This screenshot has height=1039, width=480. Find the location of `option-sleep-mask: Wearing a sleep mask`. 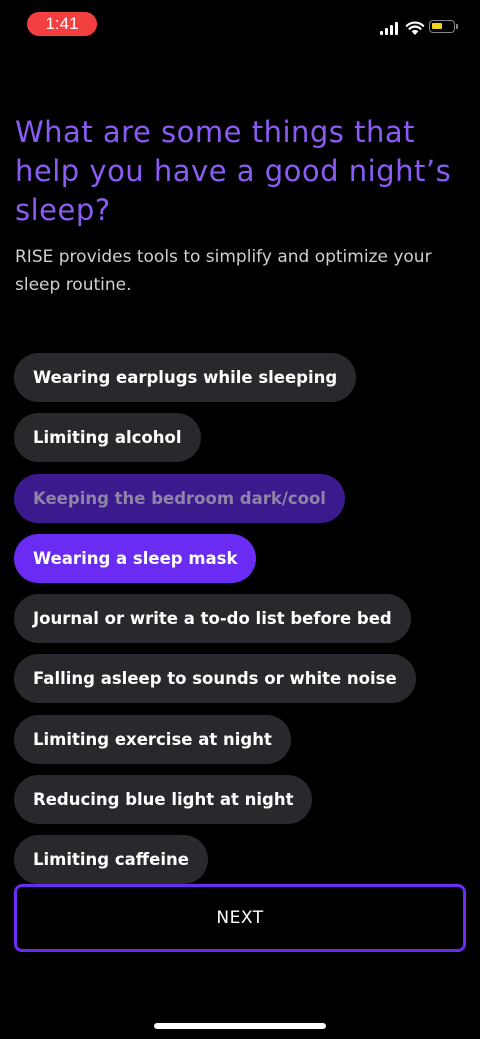

option-sleep-mask: Wearing a sleep mask is located at coordinates (135, 558).